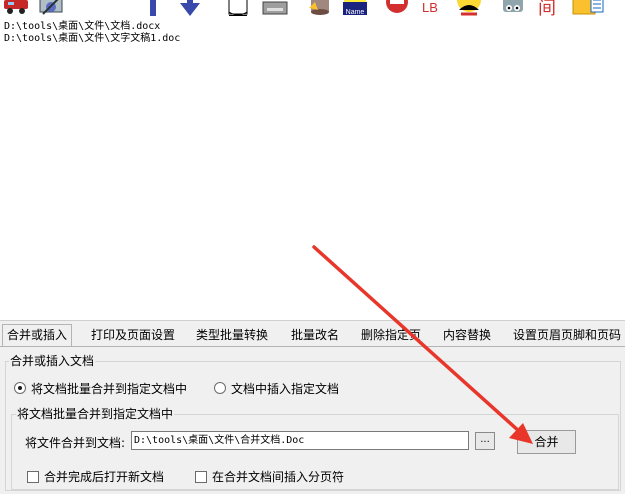 This screenshot has height=494, width=625. Describe the element at coordinates (201, 477) in the screenshot. I see `page-break-checkbox` at that location.